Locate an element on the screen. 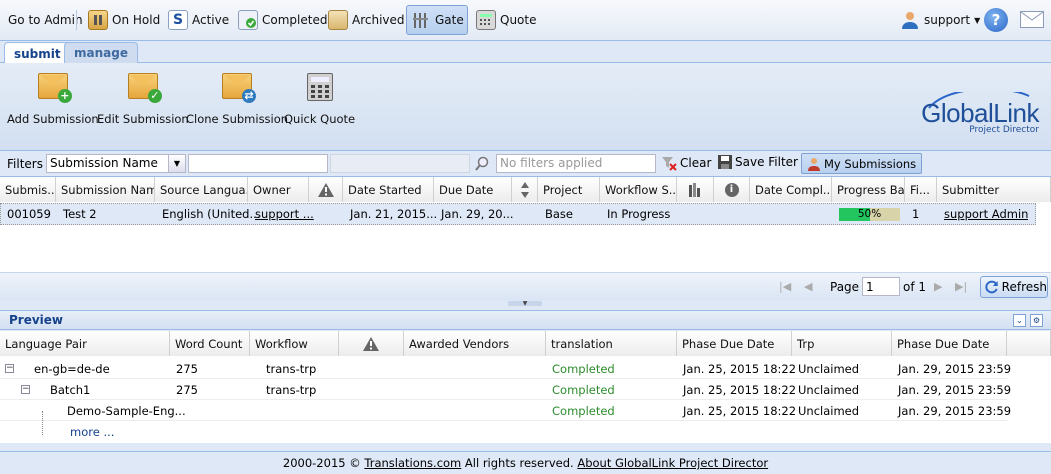  user-menu: support ▼ is located at coordinates (940, 20).